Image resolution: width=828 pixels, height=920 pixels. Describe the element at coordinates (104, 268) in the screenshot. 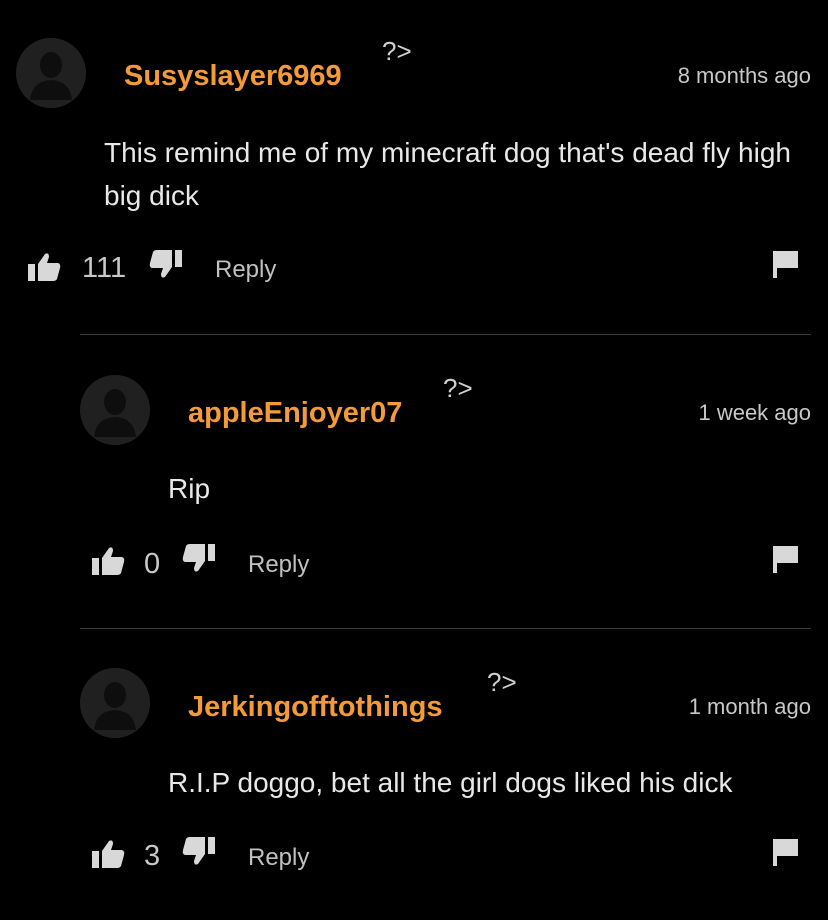

I see `like-count: 111` at that location.